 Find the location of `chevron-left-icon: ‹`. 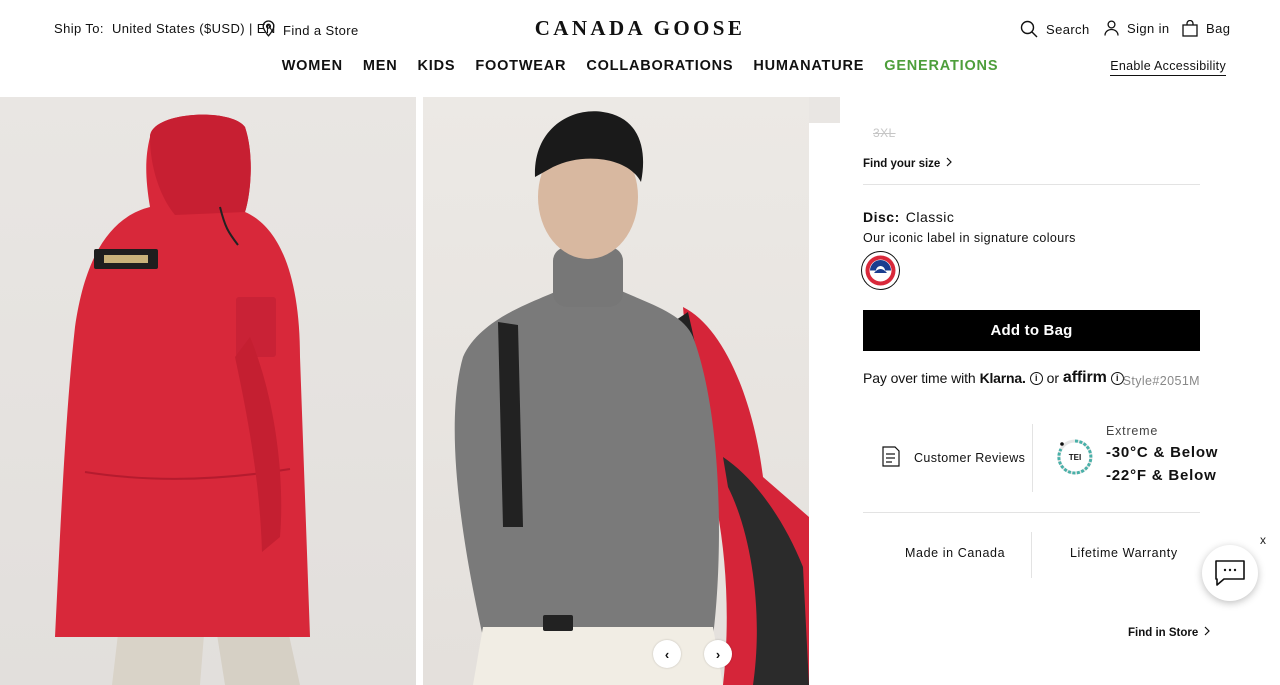

chevron-left-icon: ‹ is located at coordinates (667, 654).